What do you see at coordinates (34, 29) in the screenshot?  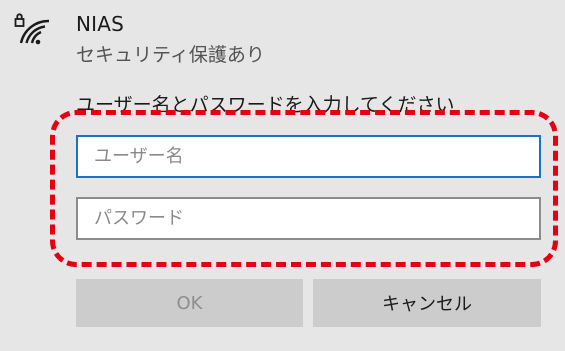 I see `secured-wifi-icon` at bounding box center [34, 29].